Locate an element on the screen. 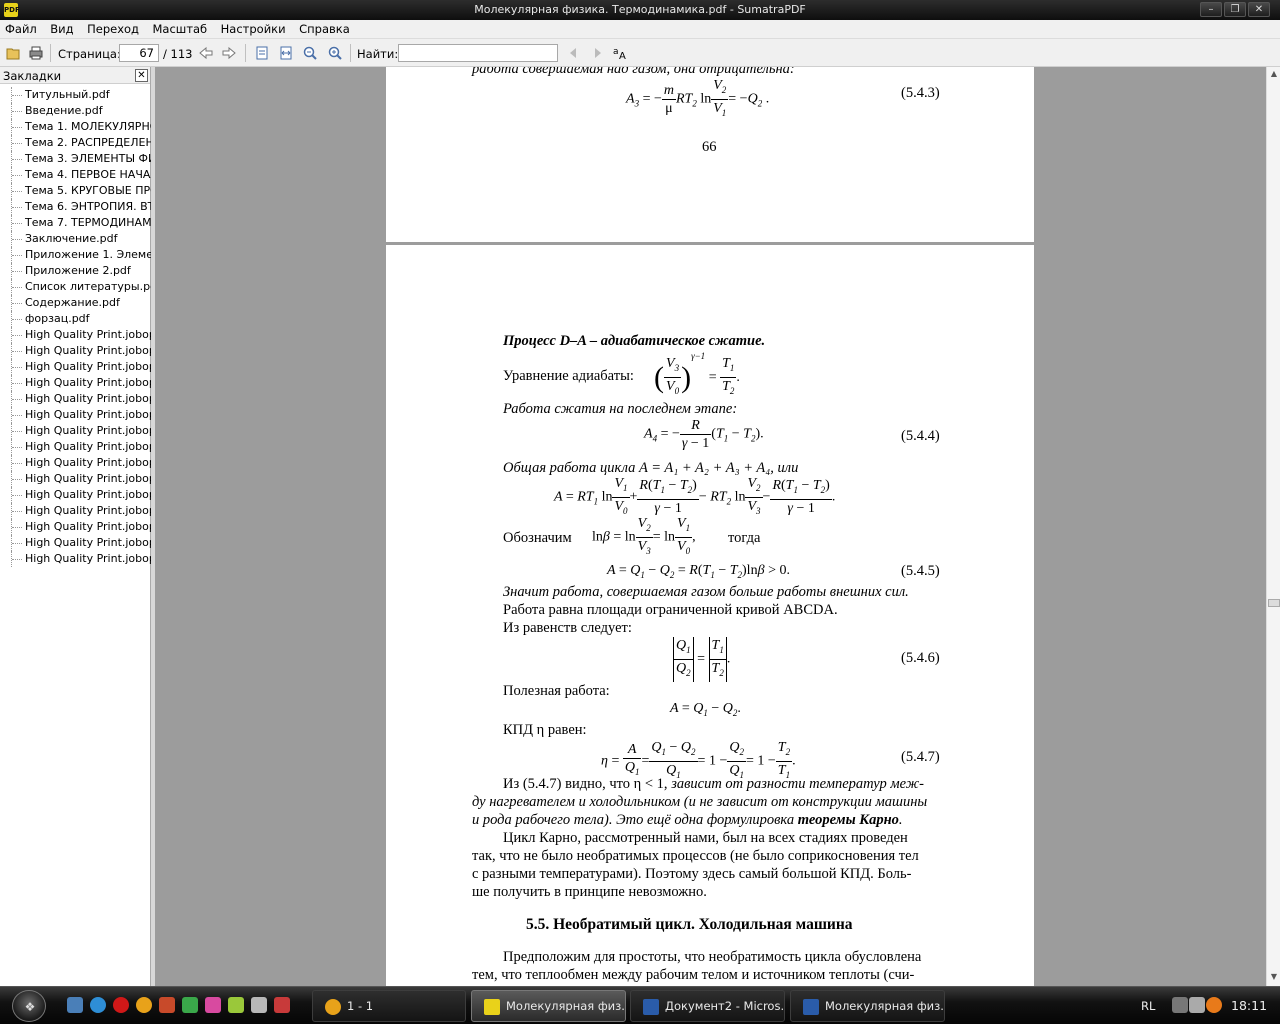 Image resolution: width=1280 pixels, height=1024 pixels. menu-settings: Настройки is located at coordinates (253, 28).